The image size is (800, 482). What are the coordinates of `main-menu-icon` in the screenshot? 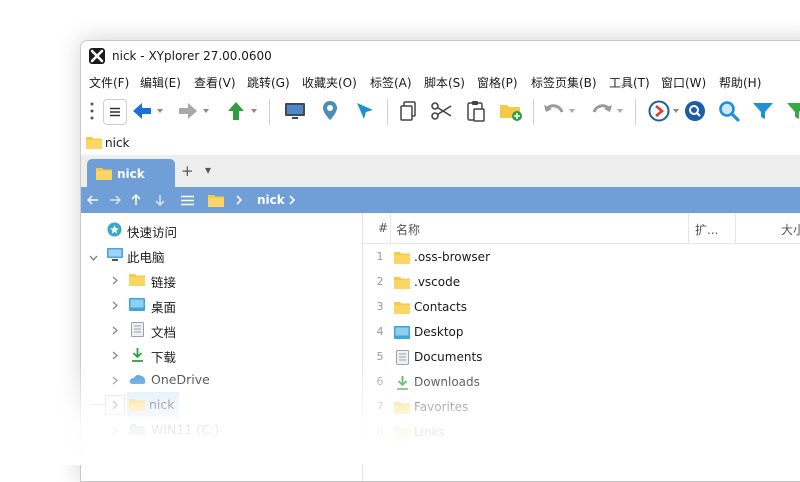 It's located at (115, 112).